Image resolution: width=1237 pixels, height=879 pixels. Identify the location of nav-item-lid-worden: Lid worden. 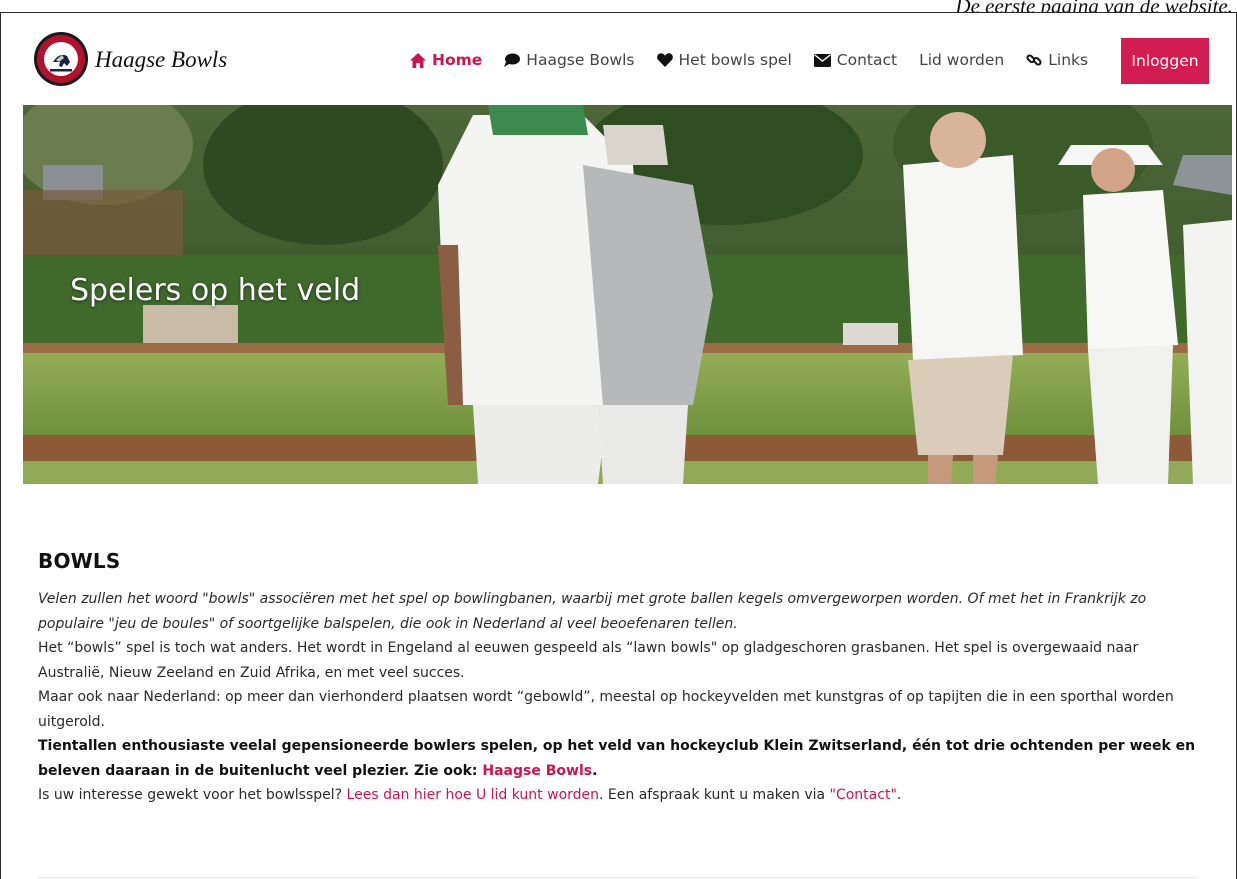
(961, 60).